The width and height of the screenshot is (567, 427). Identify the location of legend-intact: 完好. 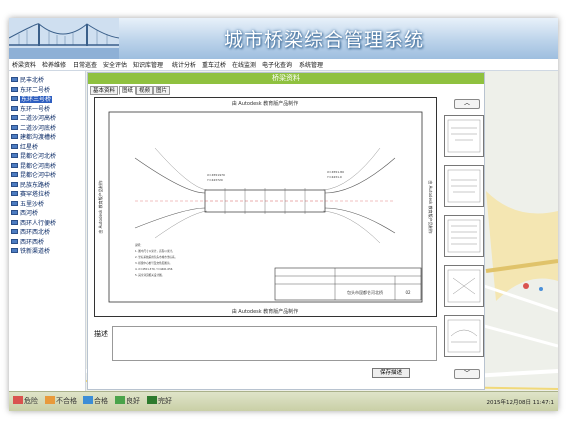
(159, 401).